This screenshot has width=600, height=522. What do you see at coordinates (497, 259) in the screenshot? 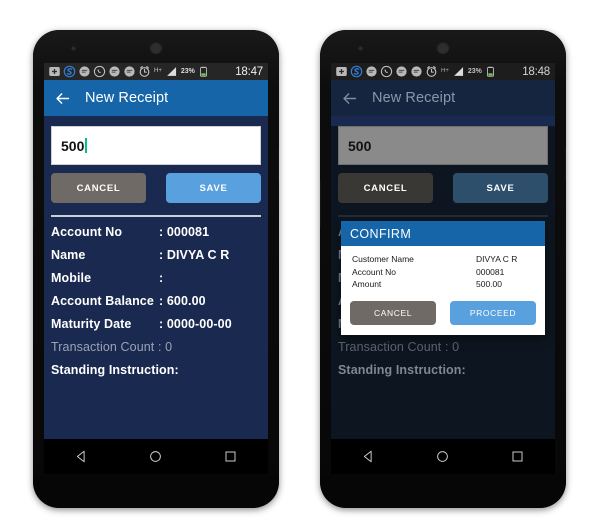
I see `confirm-row-value: DIVYA C R` at bounding box center [497, 259].